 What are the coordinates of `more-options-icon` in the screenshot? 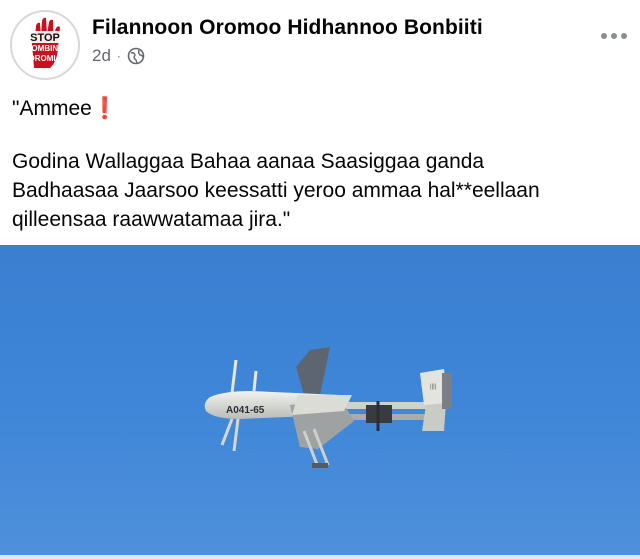 It's located at (614, 36).